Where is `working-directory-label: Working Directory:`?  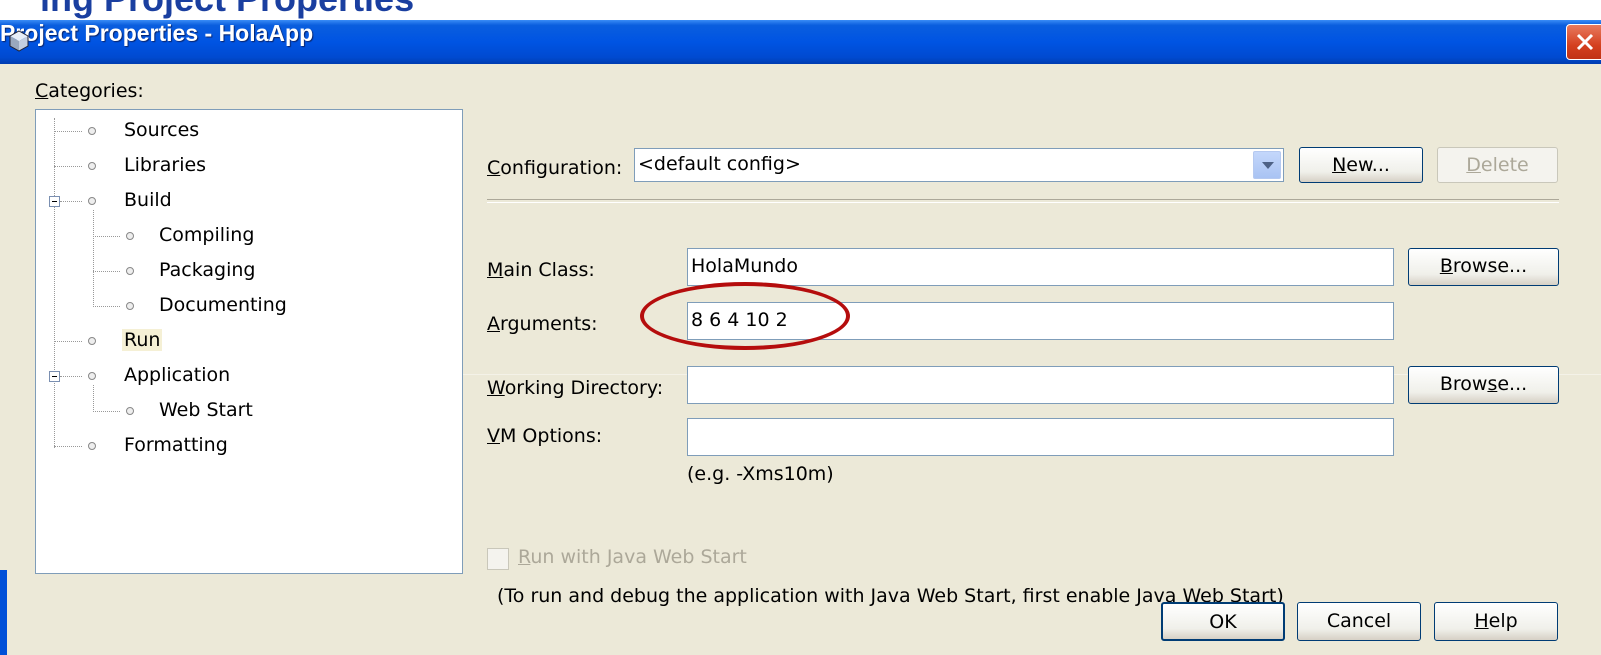
working-directory-label: Working Directory: is located at coordinates (575, 388).